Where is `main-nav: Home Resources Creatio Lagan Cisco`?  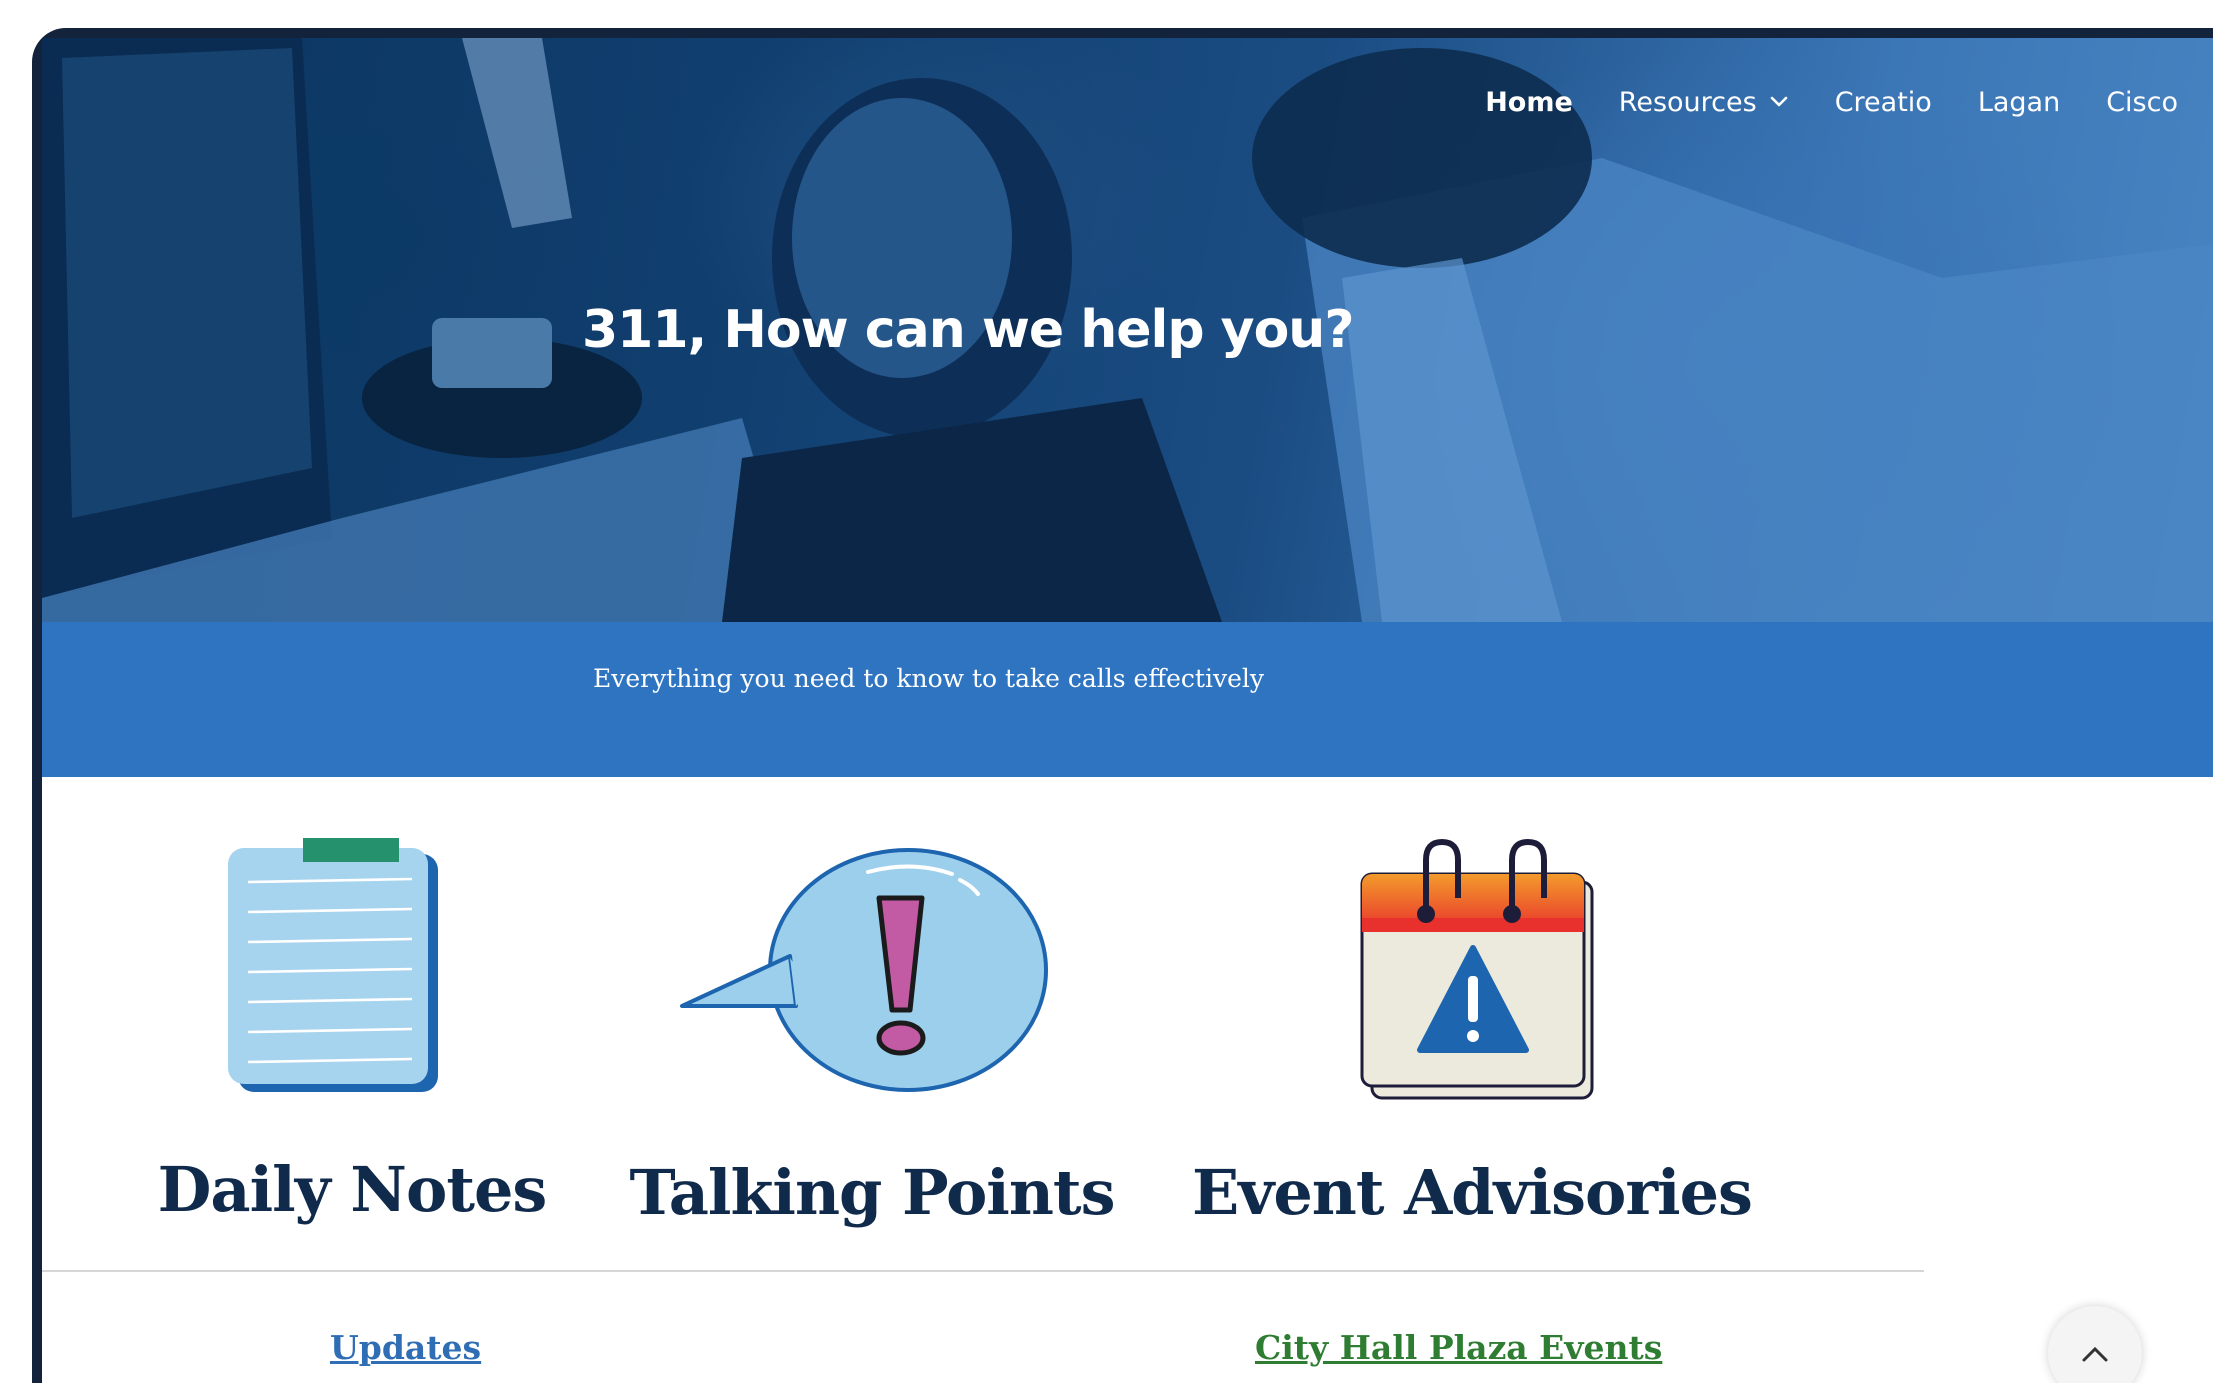 main-nav: Home Resources Creatio Lagan Cisco is located at coordinates (1826, 102).